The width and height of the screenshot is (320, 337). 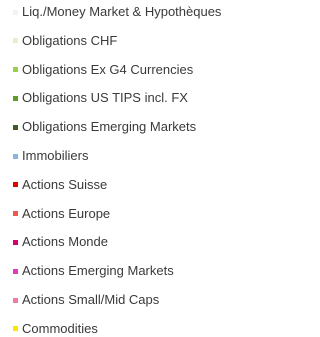 I want to click on legend-label: Obligations Ex G4 Currencies, so click(x=108, y=69).